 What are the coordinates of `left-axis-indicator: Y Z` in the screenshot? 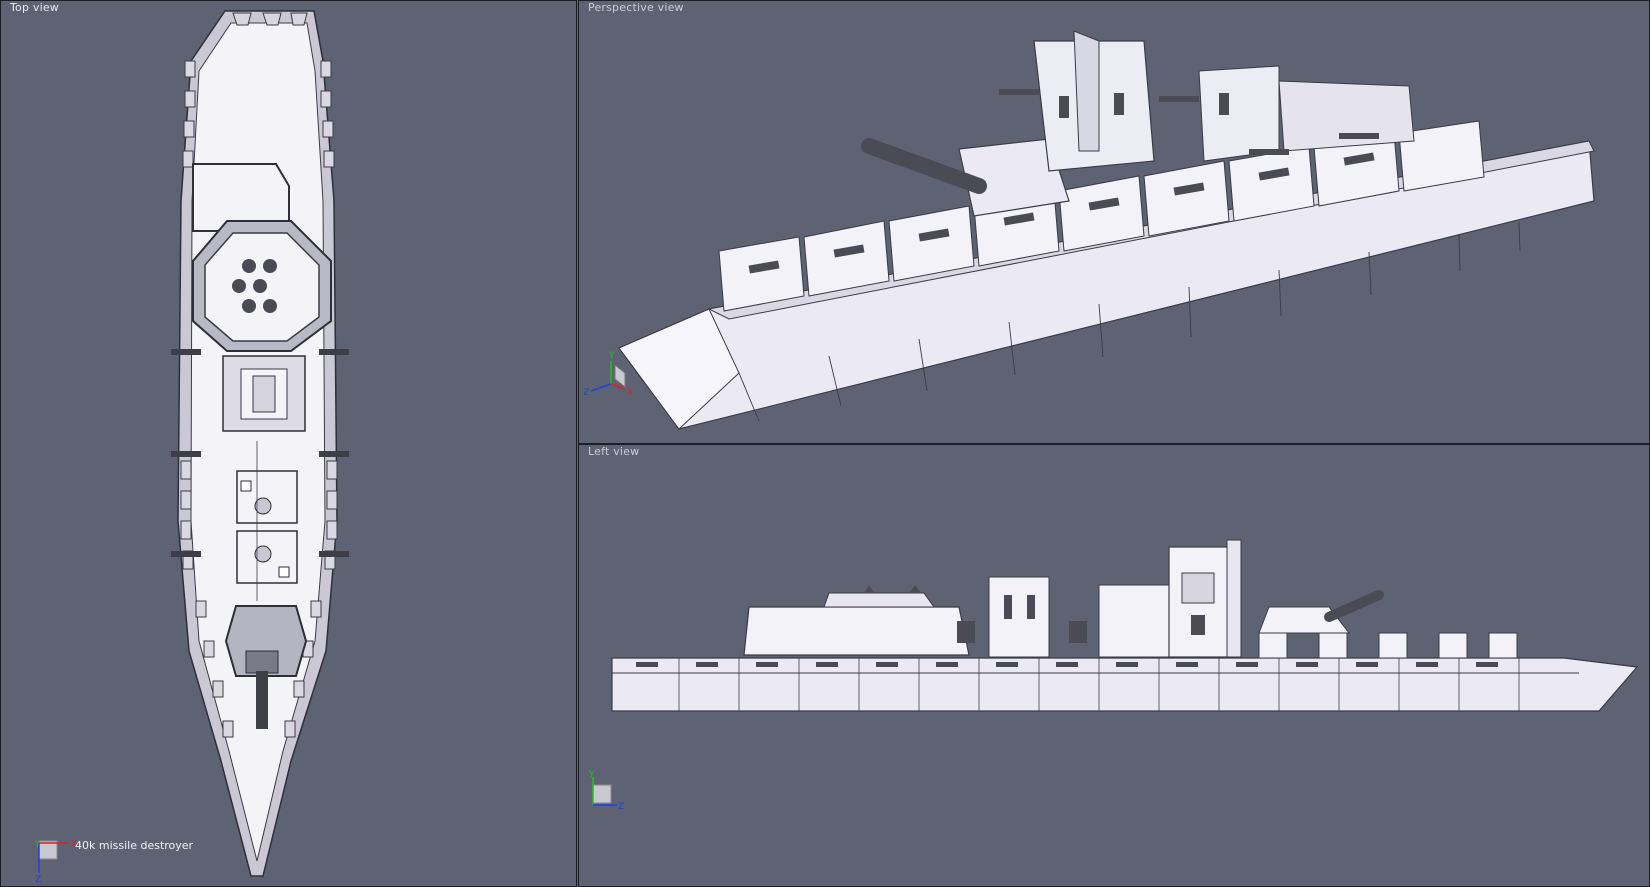 It's located at (606, 791).